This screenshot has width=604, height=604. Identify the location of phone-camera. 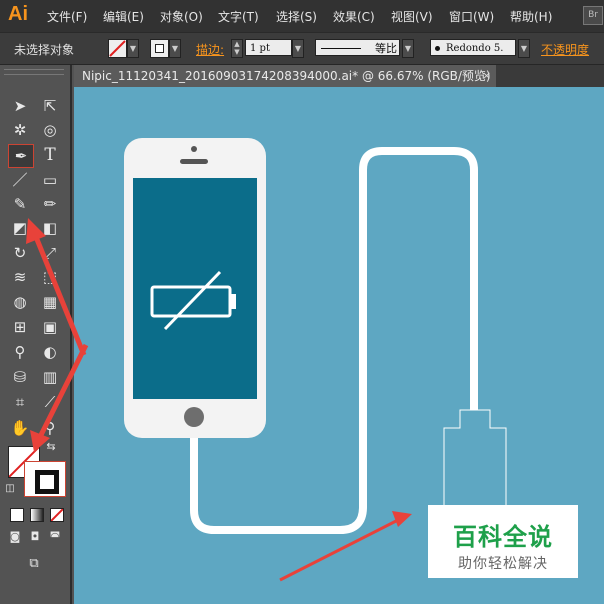
(194, 149).